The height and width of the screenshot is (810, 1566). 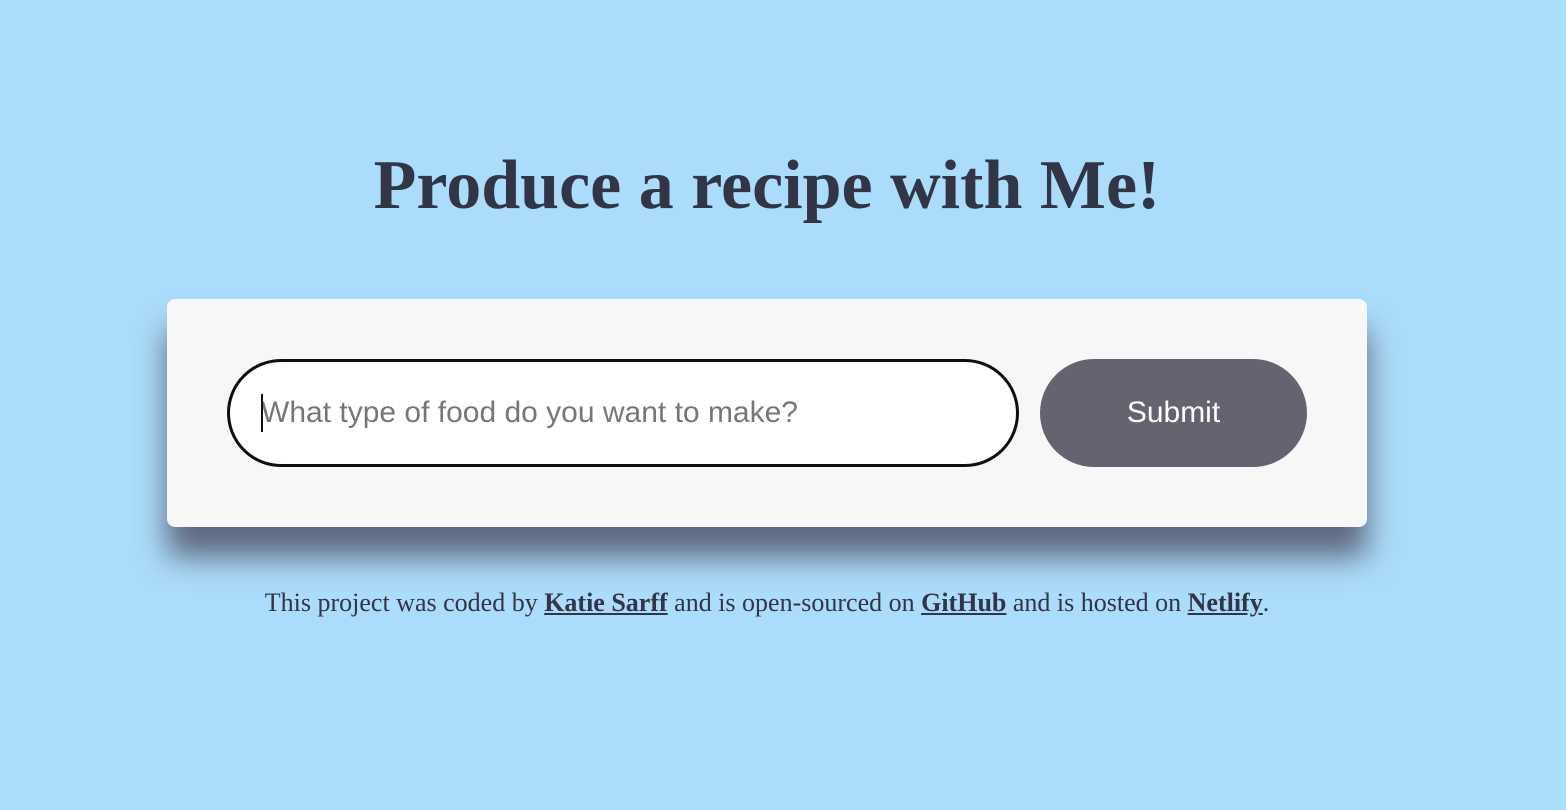 I want to click on github-link: GitHub, so click(x=963, y=602).